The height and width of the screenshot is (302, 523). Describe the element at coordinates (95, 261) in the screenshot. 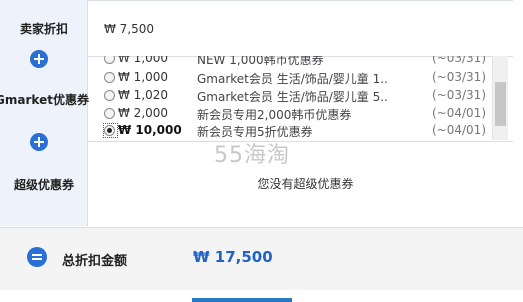

I see `total-discount-label: 总折扣金额` at that location.